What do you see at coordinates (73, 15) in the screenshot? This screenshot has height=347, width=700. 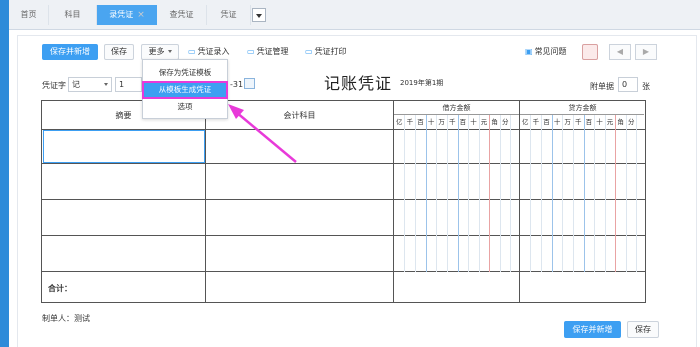 I see `tab-accounts: 科目` at bounding box center [73, 15].